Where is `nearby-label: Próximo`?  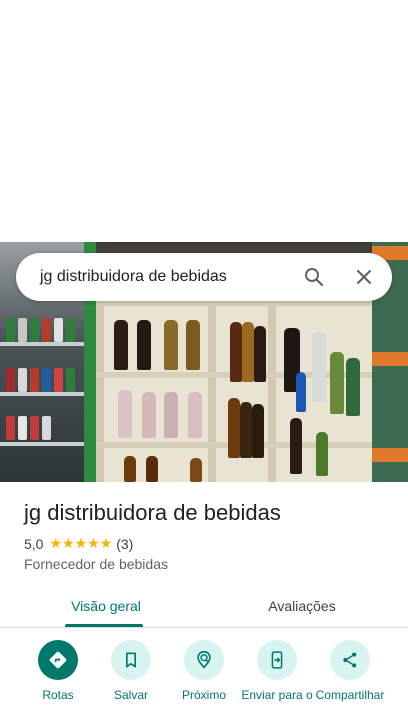 nearby-label: Próximo is located at coordinates (203, 695).